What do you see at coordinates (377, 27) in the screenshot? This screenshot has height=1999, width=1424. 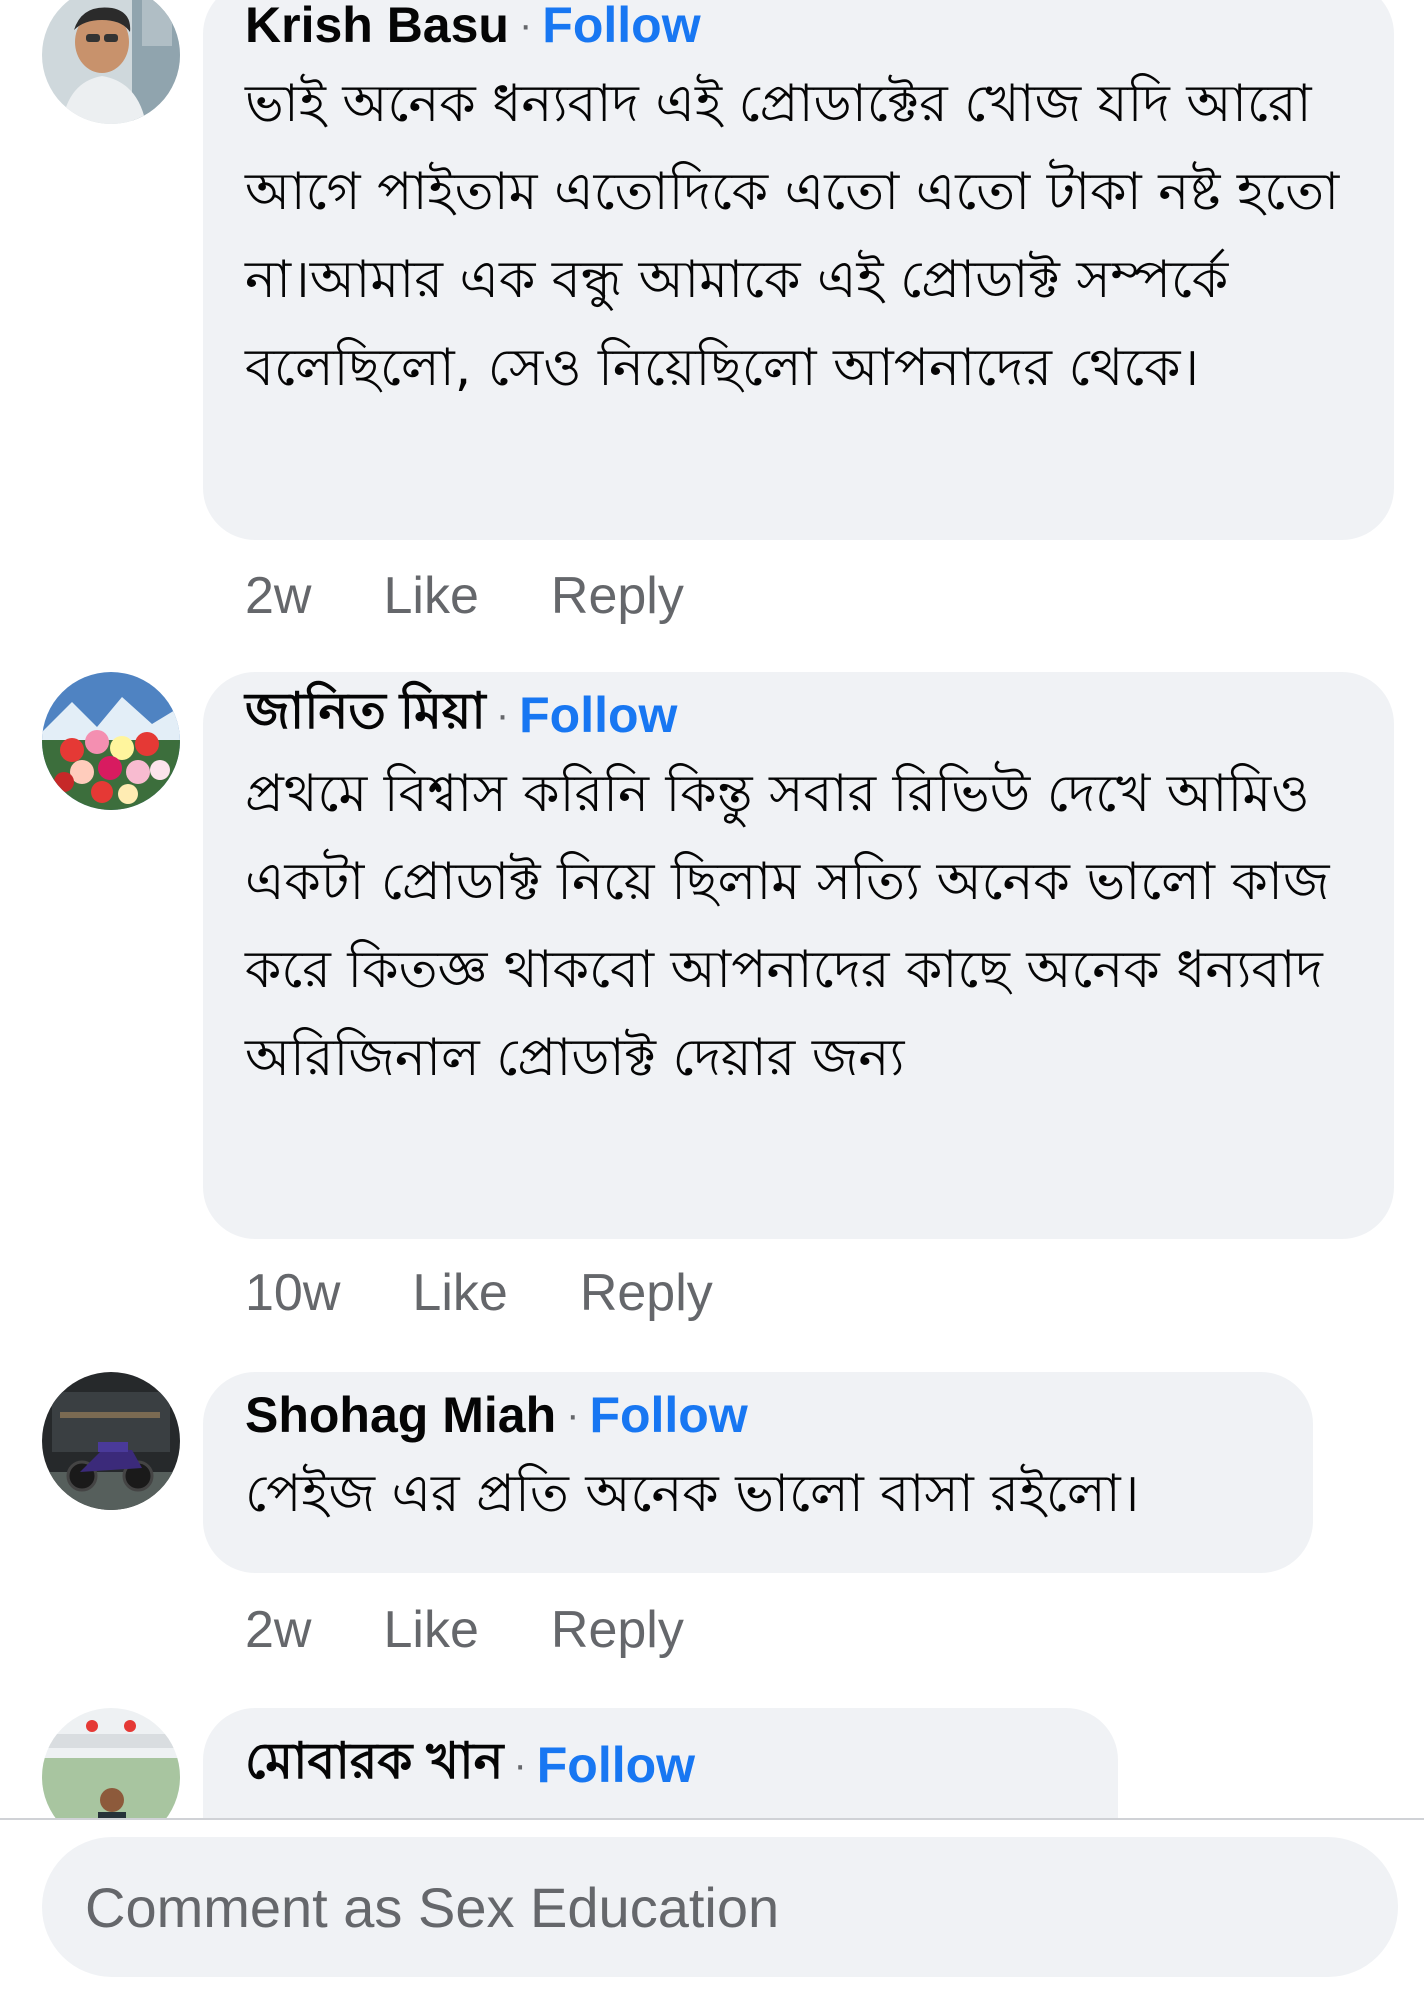 I see `author-name: Krish Basu` at bounding box center [377, 27].